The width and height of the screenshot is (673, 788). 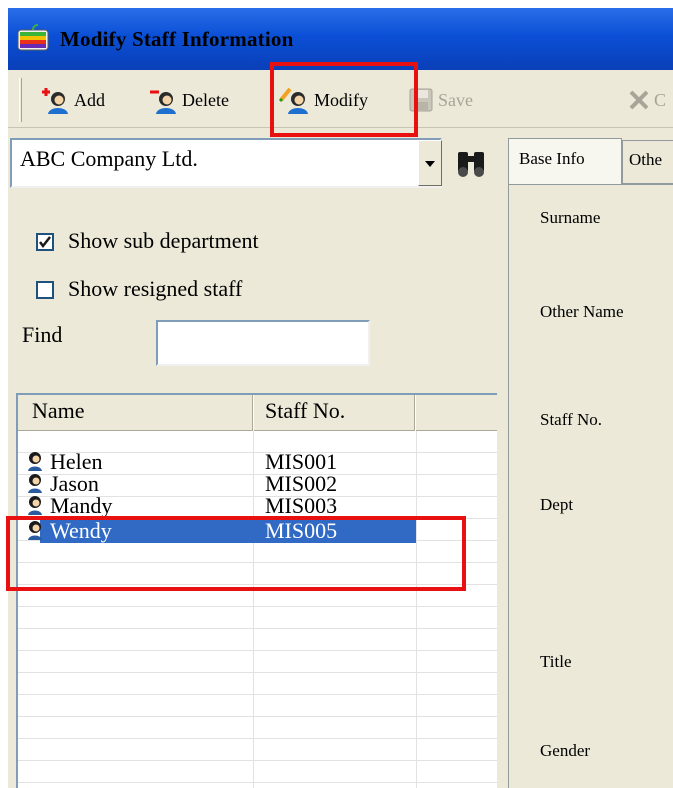 I want to click on toolbar-grip, so click(x=20, y=100).